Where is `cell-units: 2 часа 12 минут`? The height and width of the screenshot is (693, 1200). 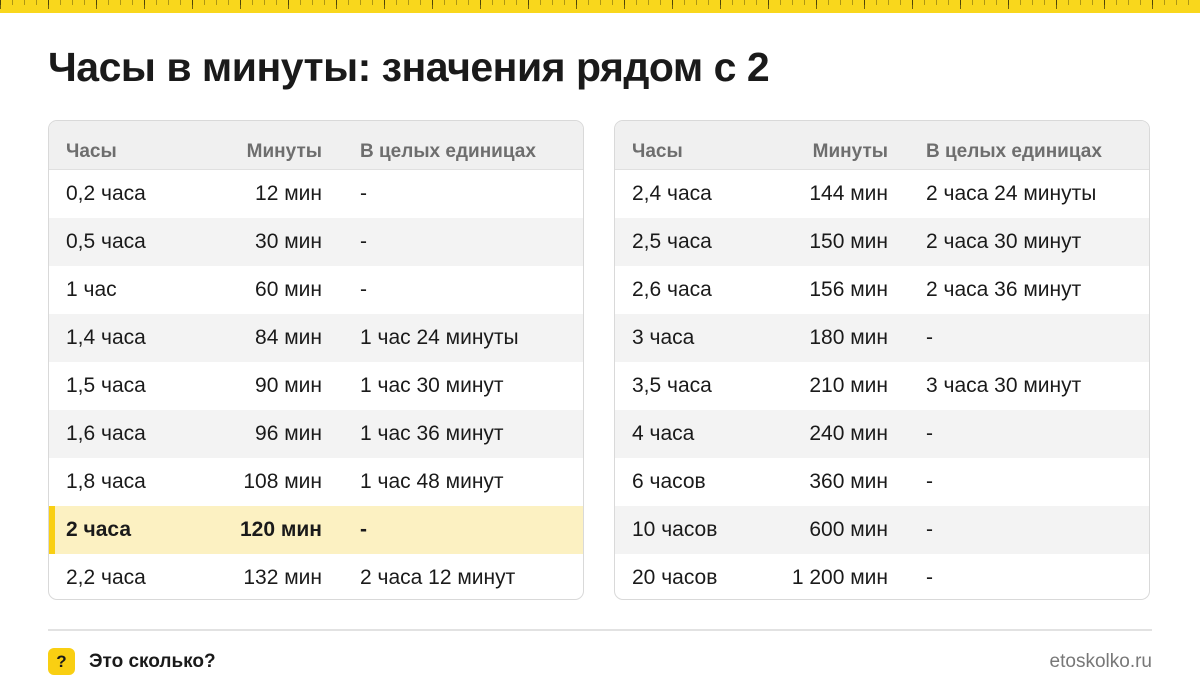 cell-units: 2 часа 12 минут is located at coordinates (438, 577).